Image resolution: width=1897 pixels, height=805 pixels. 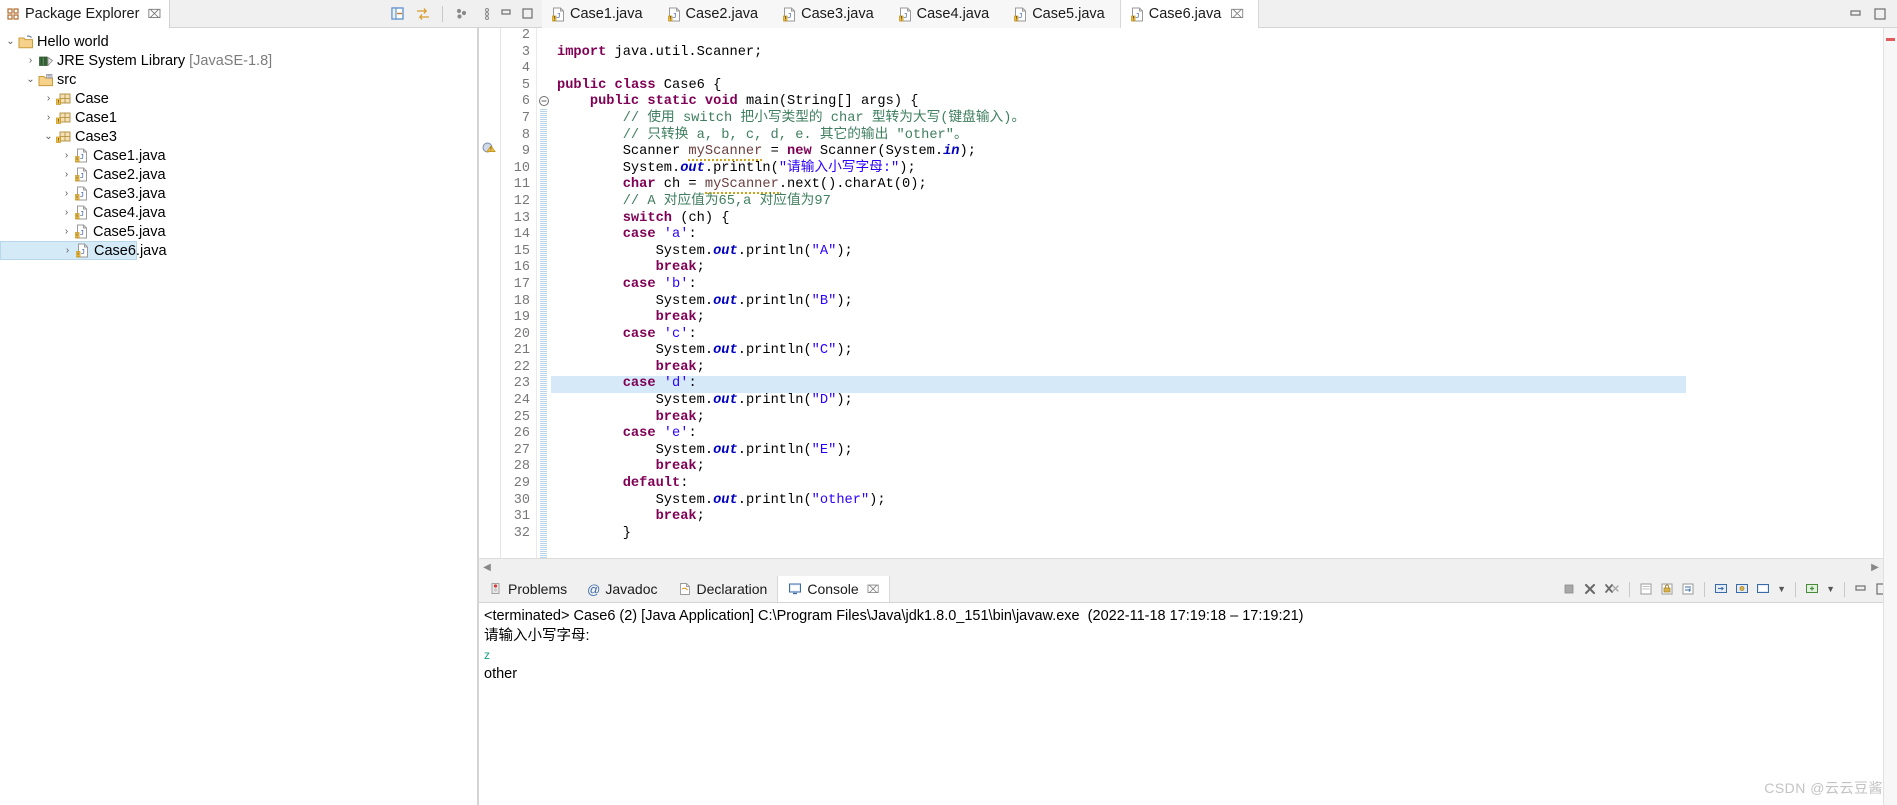 What do you see at coordinates (715, 14) in the screenshot?
I see `editor-tab-case2: J ! Case2.java` at bounding box center [715, 14].